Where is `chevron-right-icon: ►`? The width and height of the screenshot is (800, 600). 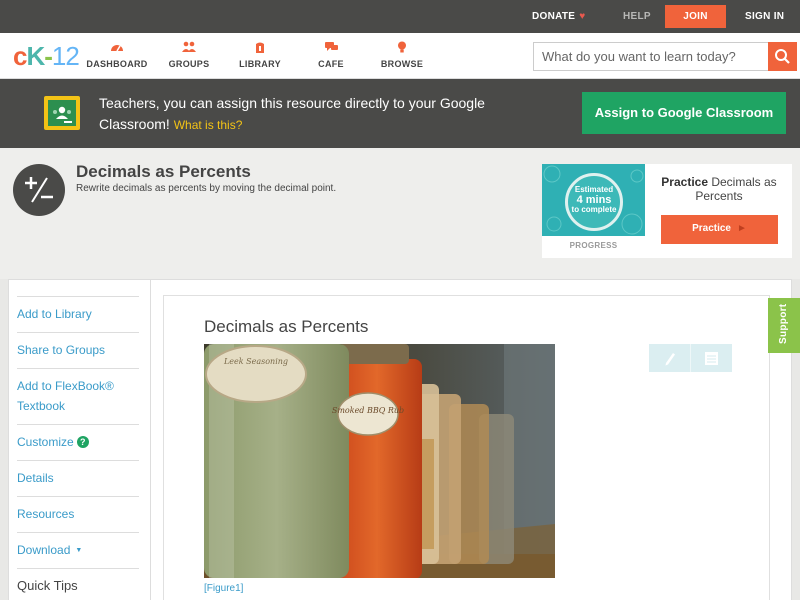 chevron-right-icon: ► is located at coordinates (742, 228).